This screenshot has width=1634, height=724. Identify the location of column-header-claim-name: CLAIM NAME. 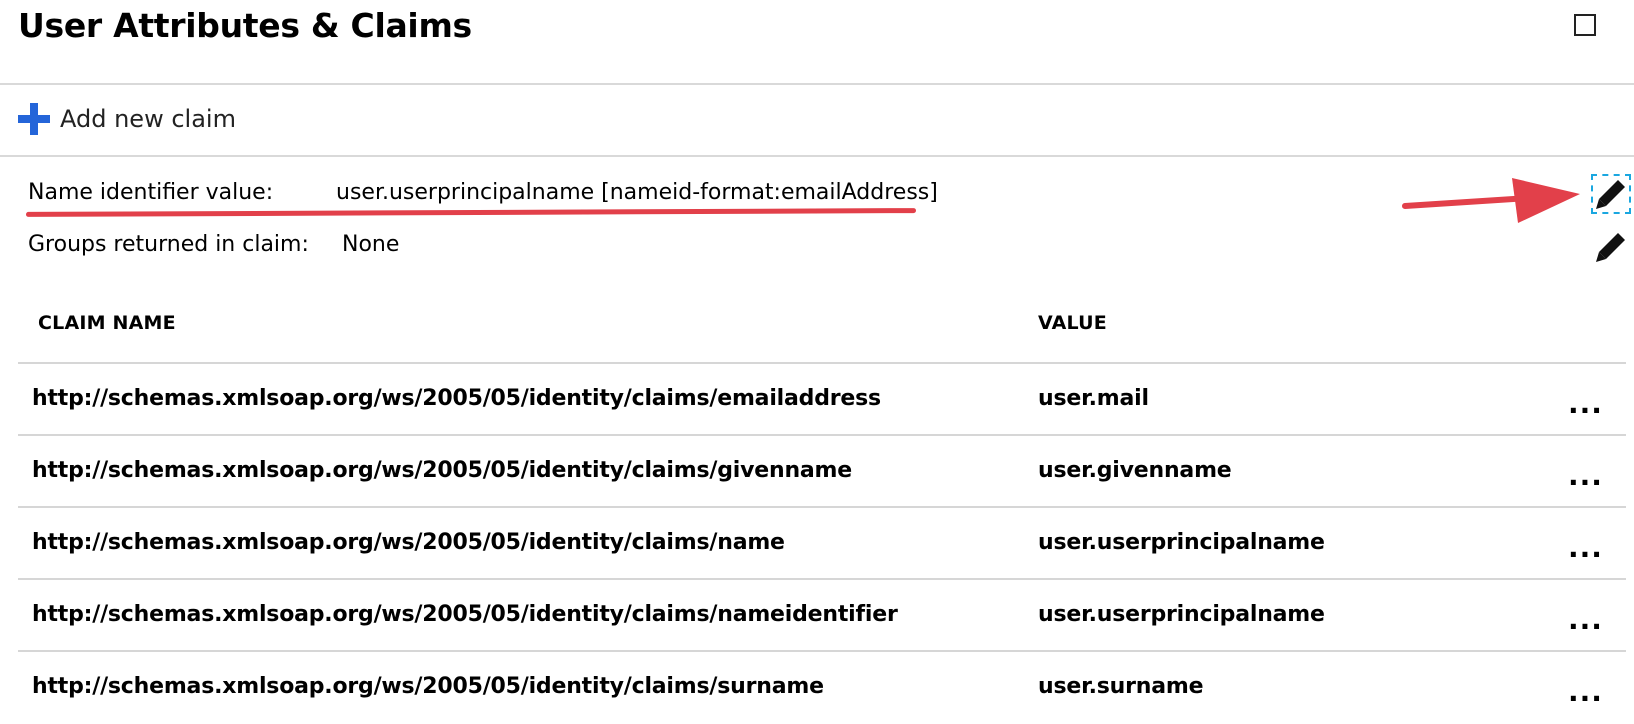
(107, 323).